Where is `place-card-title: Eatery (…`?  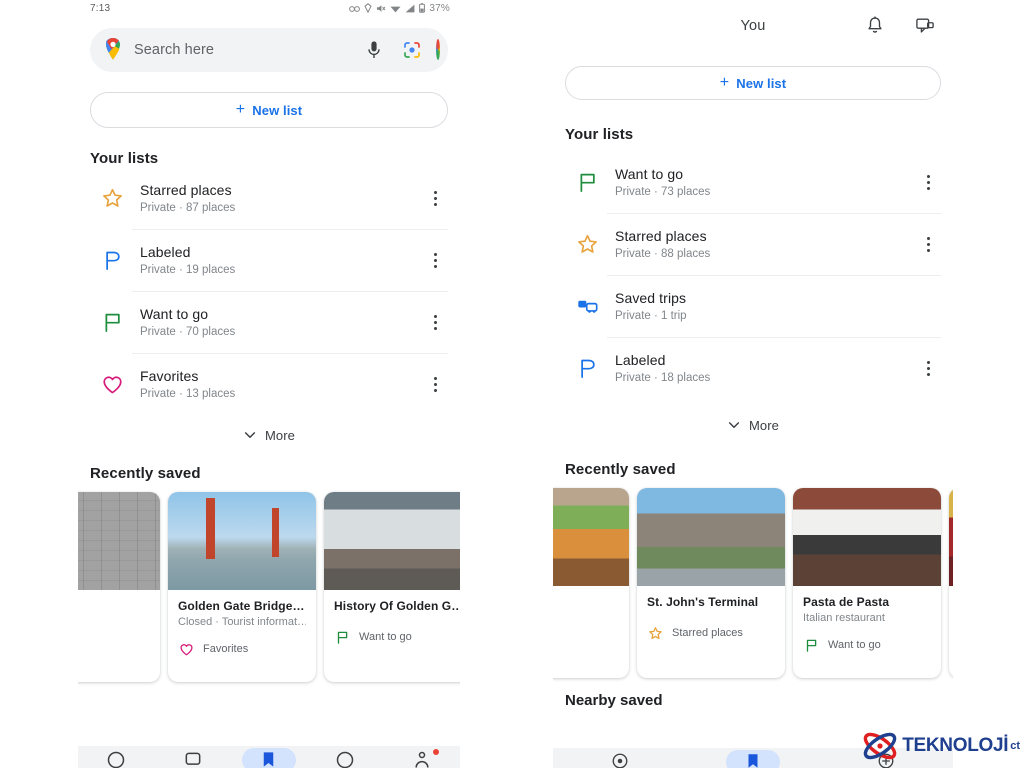 place-card-title: Eatery (… is located at coordinates (586, 602).